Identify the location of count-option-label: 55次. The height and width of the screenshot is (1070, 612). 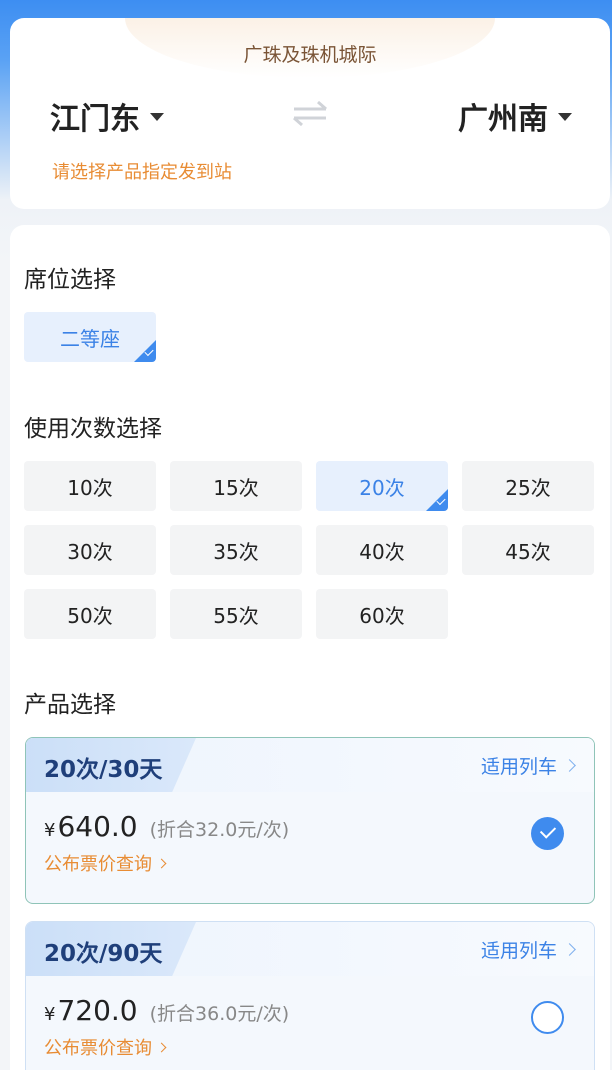
(236, 615).